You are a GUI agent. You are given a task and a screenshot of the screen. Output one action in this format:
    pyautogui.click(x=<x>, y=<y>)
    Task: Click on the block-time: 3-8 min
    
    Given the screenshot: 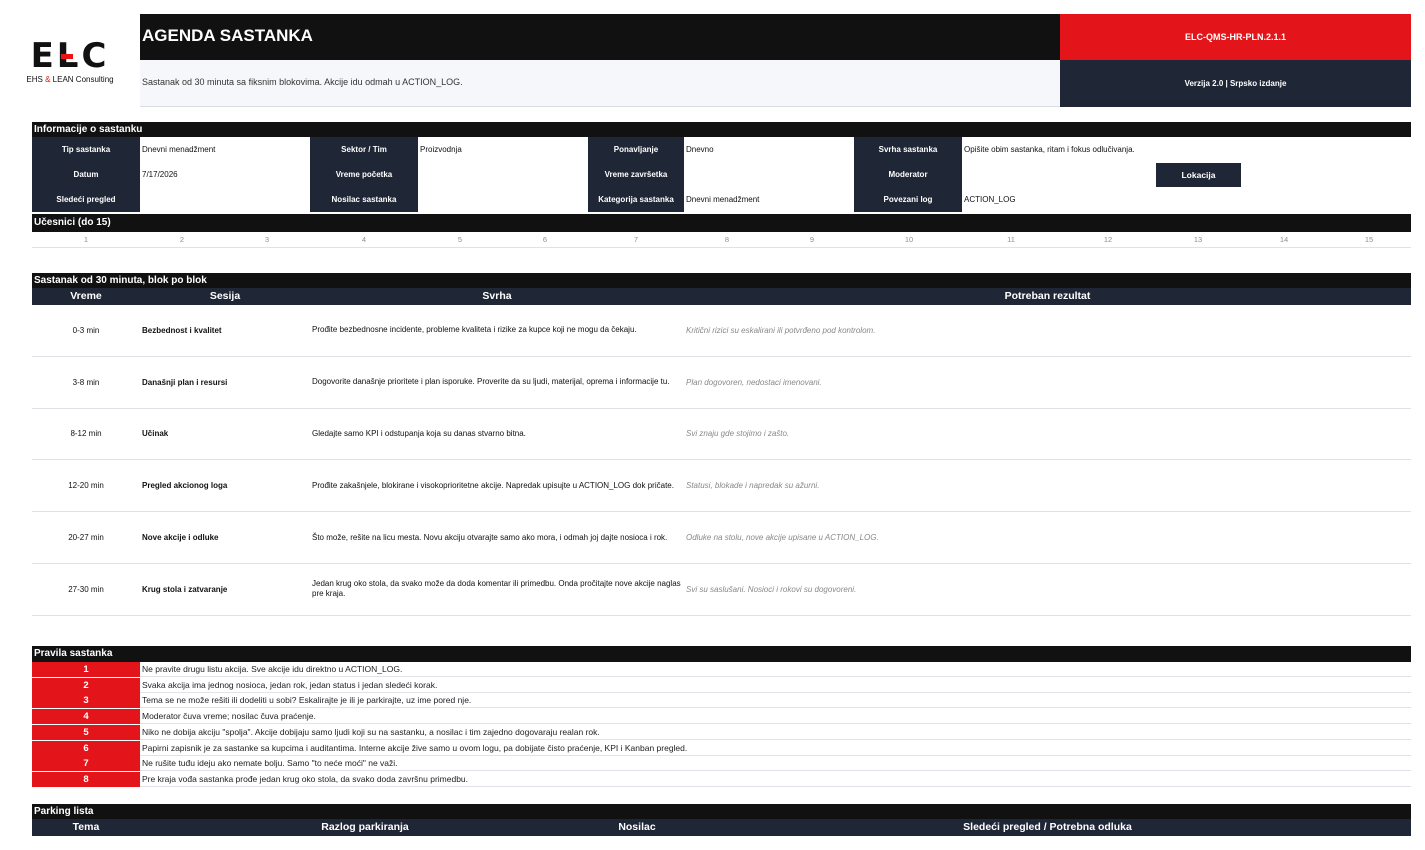 What is the action you would take?
    pyautogui.click(x=86, y=382)
    